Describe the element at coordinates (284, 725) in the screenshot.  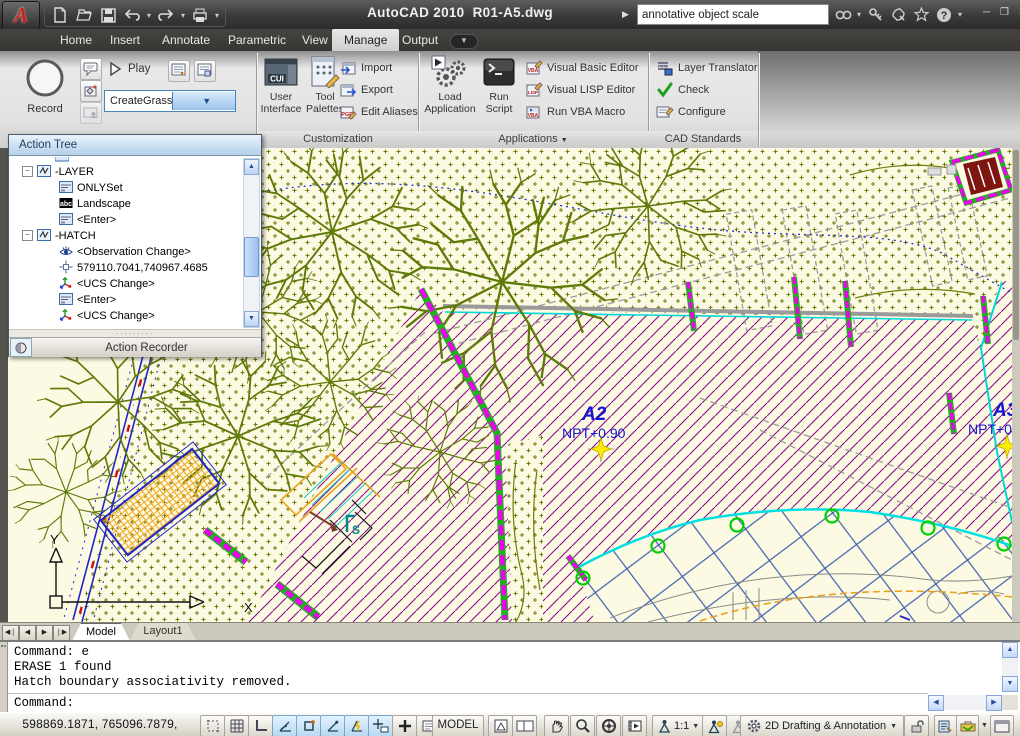
I see `polar-tracking-button` at that location.